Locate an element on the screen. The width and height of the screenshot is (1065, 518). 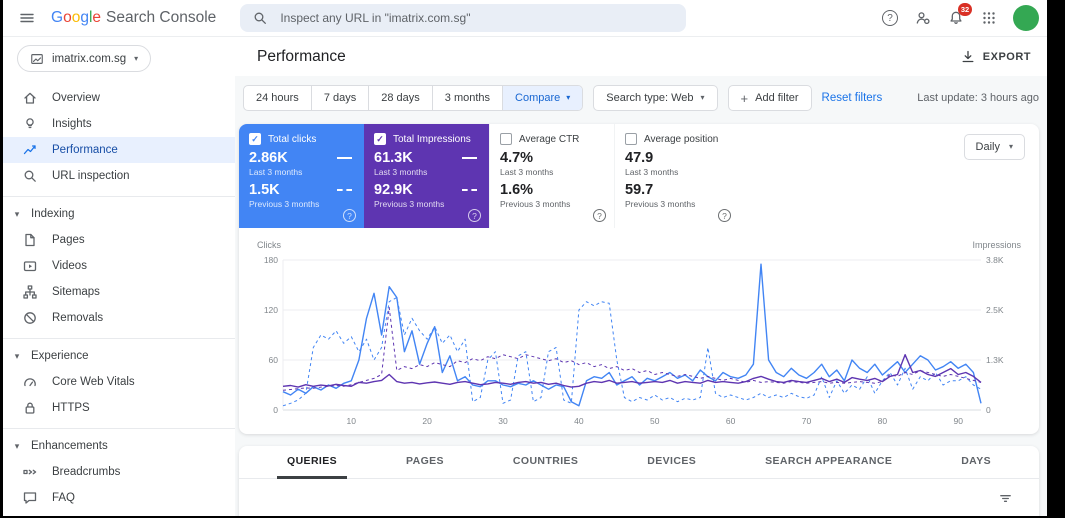
range-chip-24-hours: 24 hours is located at coordinates (278, 98).